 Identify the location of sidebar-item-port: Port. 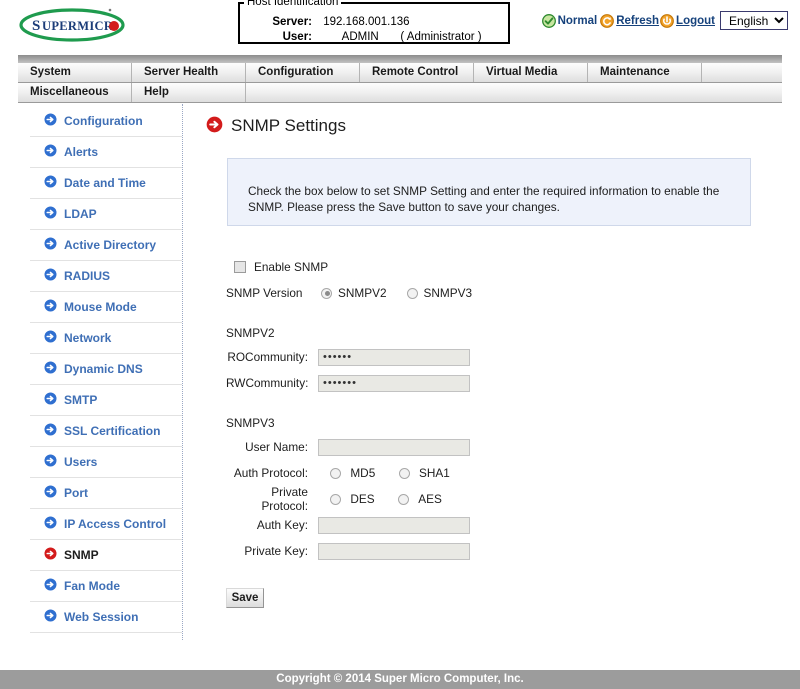
(106, 493).